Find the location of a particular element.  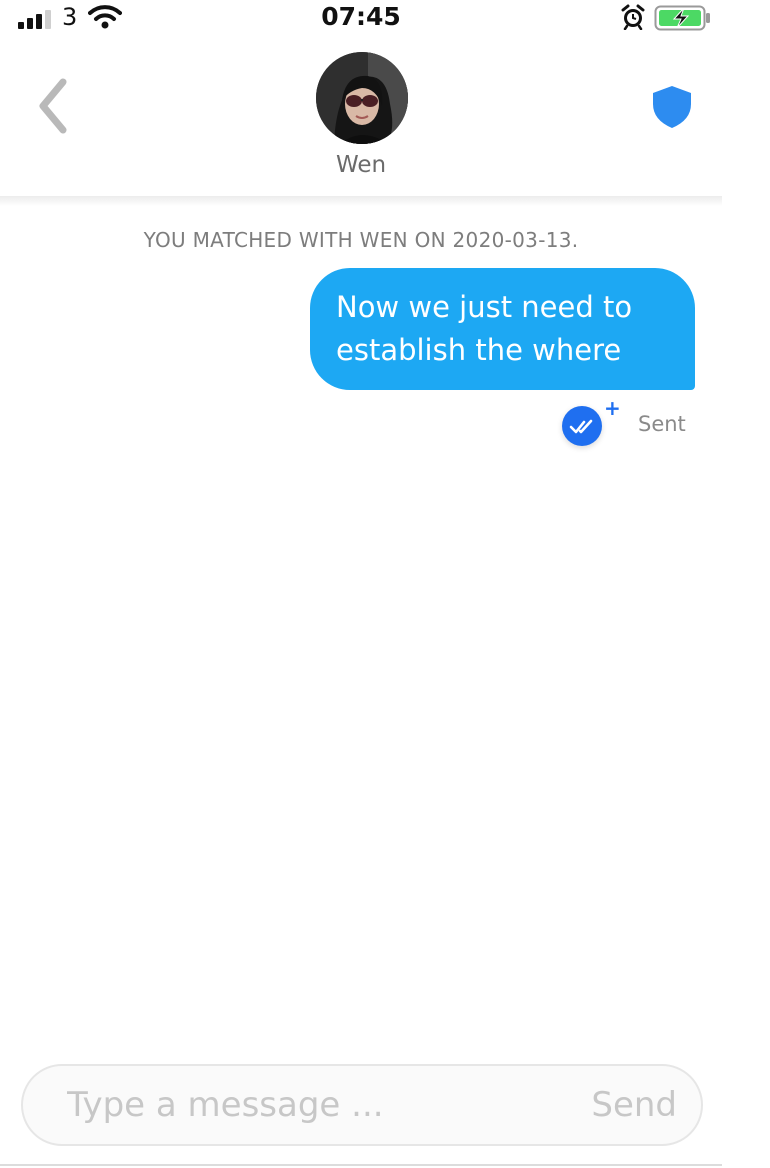

send-button: Send is located at coordinates (634, 1105).